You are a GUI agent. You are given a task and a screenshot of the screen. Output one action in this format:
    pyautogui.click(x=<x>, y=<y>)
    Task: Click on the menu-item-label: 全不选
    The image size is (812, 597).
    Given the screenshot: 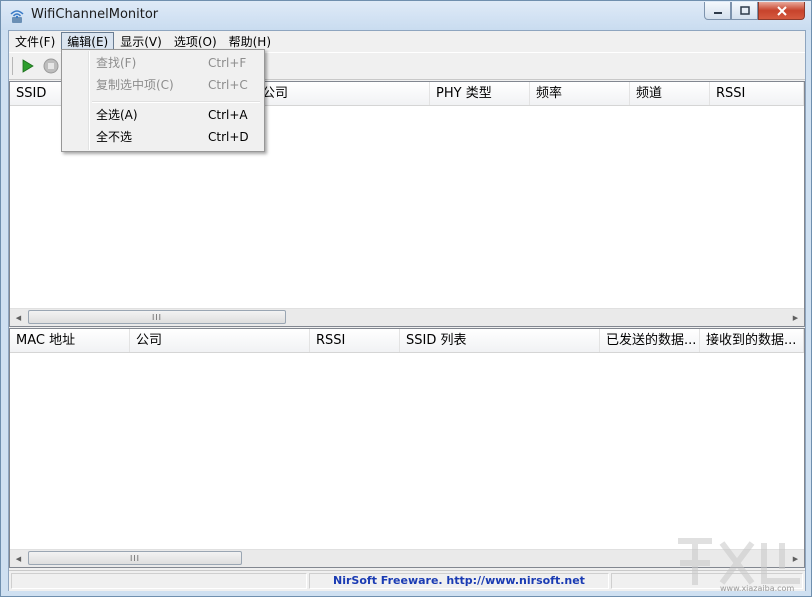 What is the action you would take?
    pyautogui.click(x=114, y=137)
    